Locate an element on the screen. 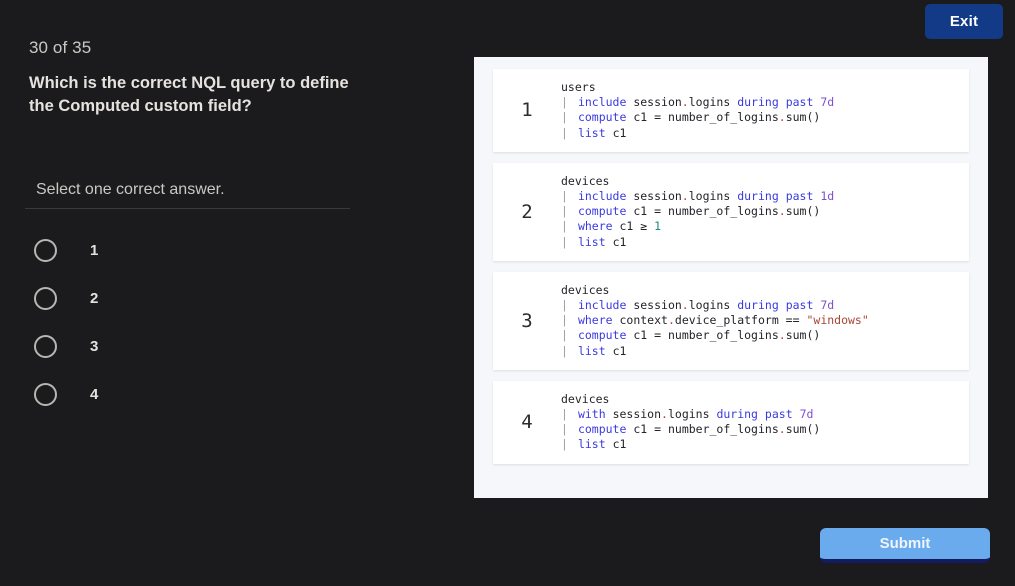 The width and height of the screenshot is (1015, 586). code-line: | where c1 ≥ 1 is located at coordinates (611, 226).